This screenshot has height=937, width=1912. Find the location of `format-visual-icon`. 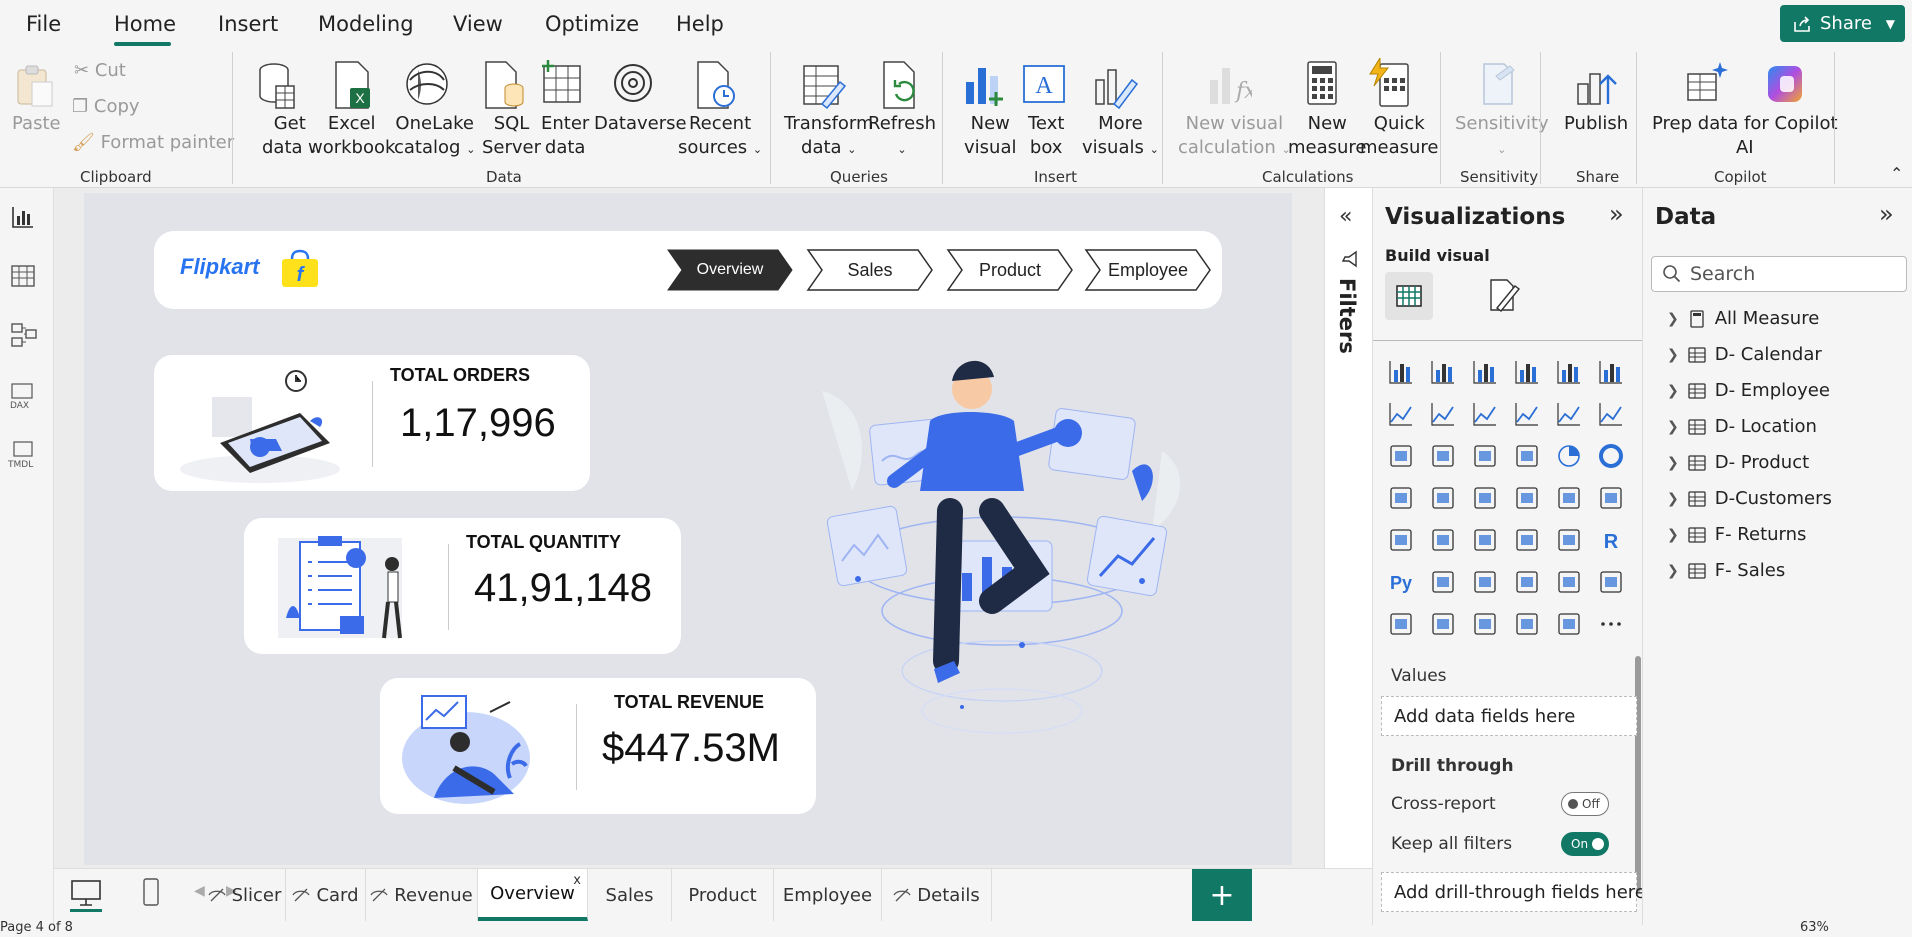

format-visual-icon is located at coordinates (1504, 296).